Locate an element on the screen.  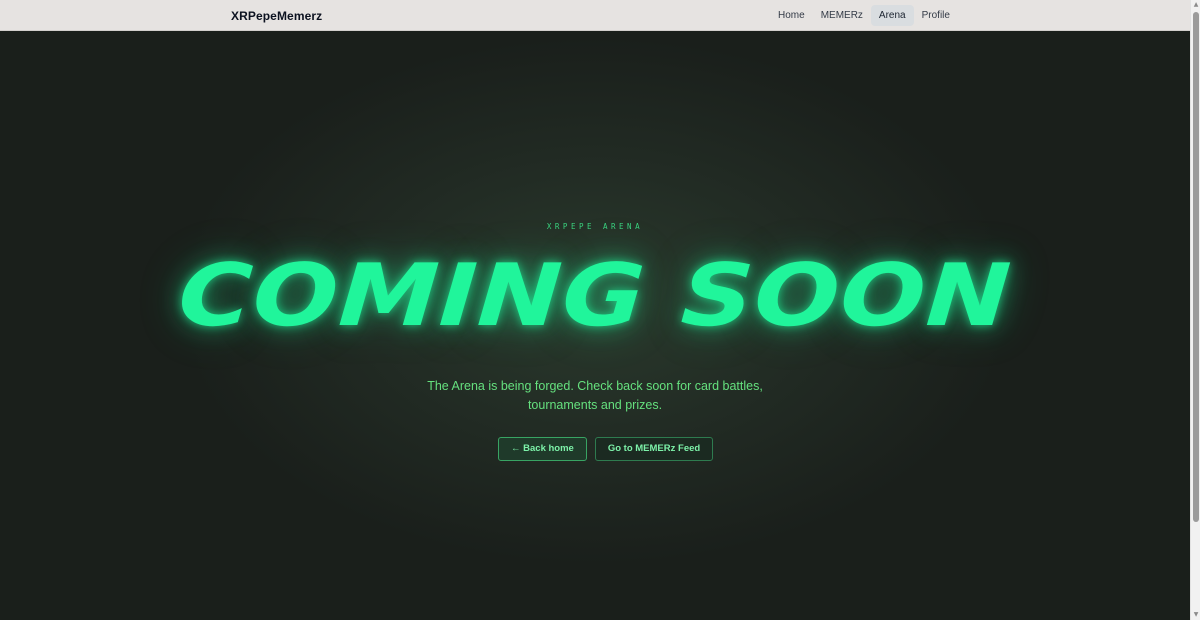
scroll-up-arrow-icon: ▲ is located at coordinates (1196, 5).